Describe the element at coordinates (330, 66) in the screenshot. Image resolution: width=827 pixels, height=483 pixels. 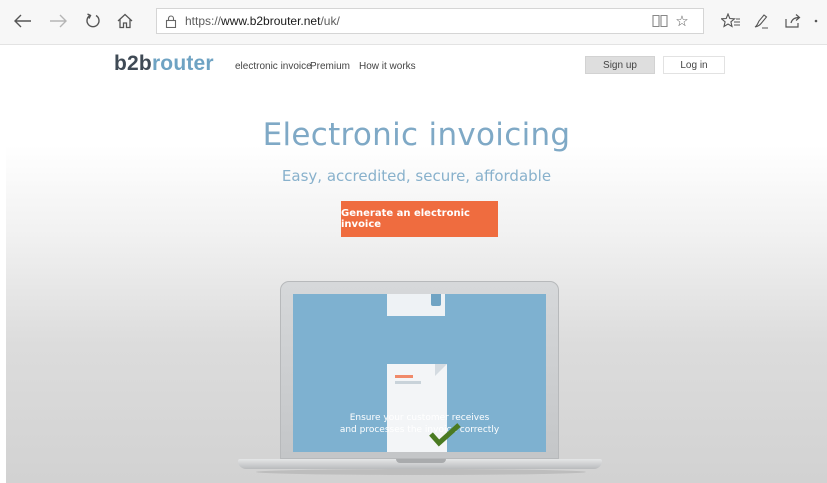
I see `nav-premium: Premium` at that location.